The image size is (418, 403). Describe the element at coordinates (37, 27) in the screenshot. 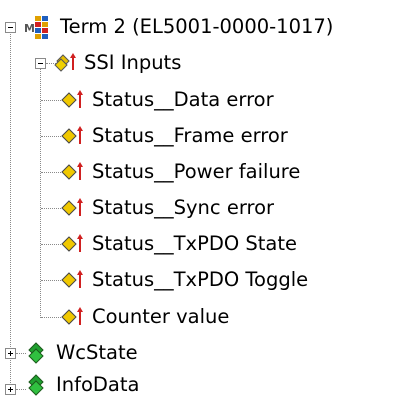

I see `terminal-module-icon: M` at that location.